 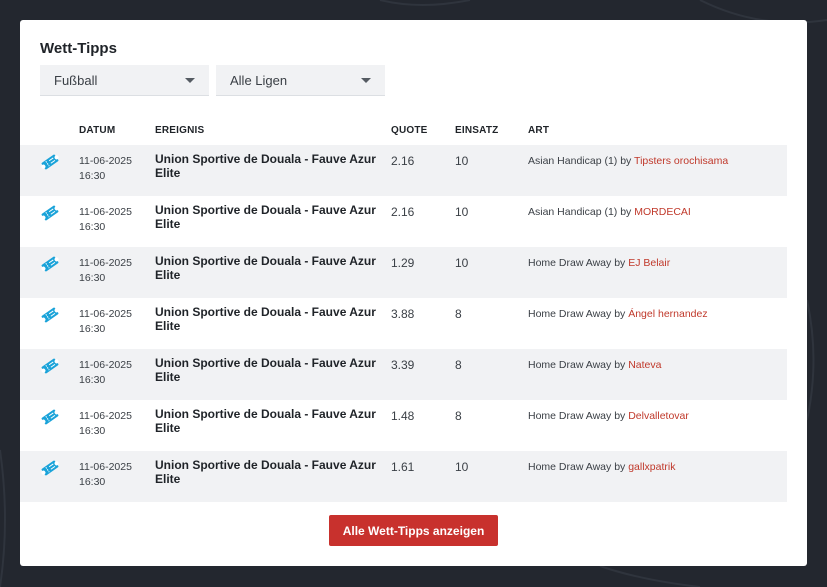 What do you see at coordinates (539, 130) in the screenshot?
I see `header-type: ART` at bounding box center [539, 130].